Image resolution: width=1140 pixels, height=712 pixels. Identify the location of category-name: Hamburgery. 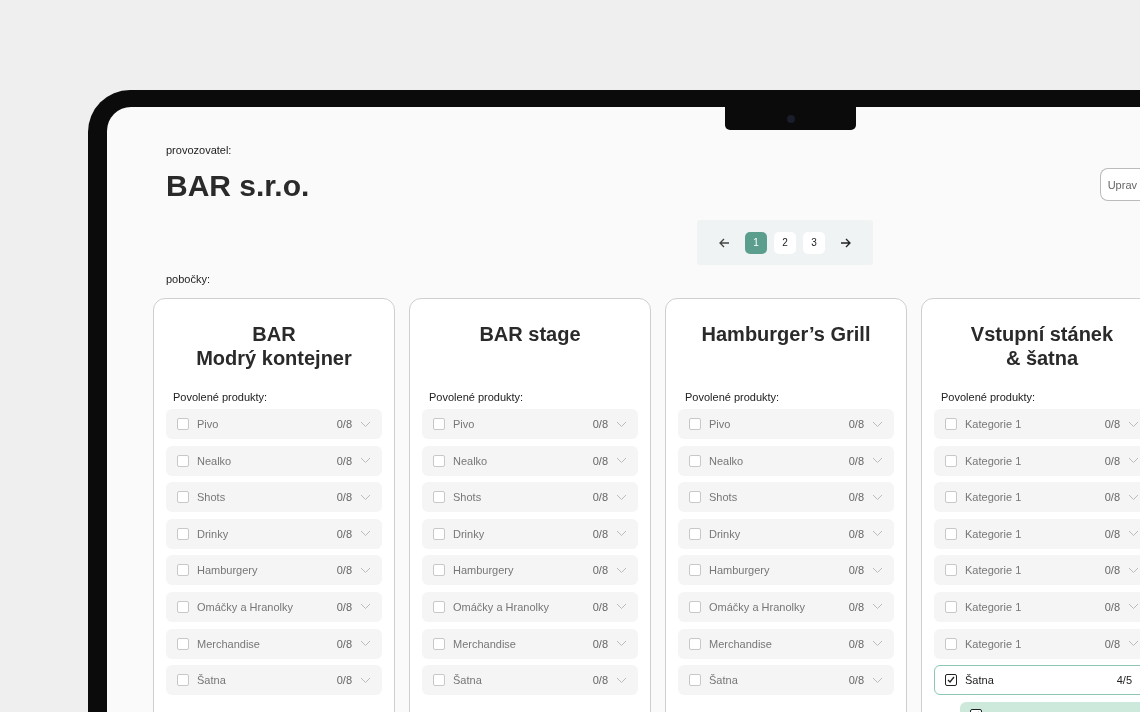
(228, 570).